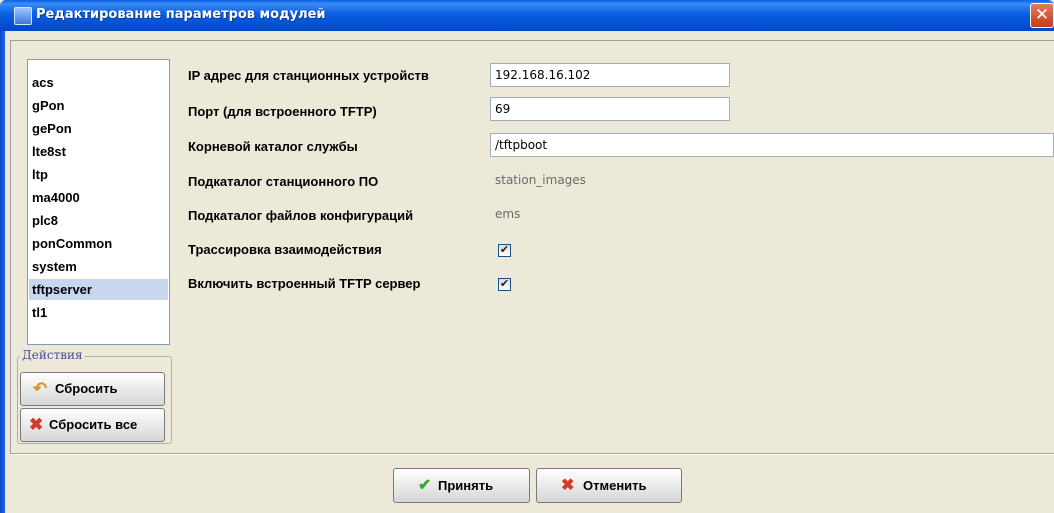 The image size is (1054, 513). What do you see at coordinates (98, 82) in the screenshot?
I see `list-item: acs` at bounding box center [98, 82].